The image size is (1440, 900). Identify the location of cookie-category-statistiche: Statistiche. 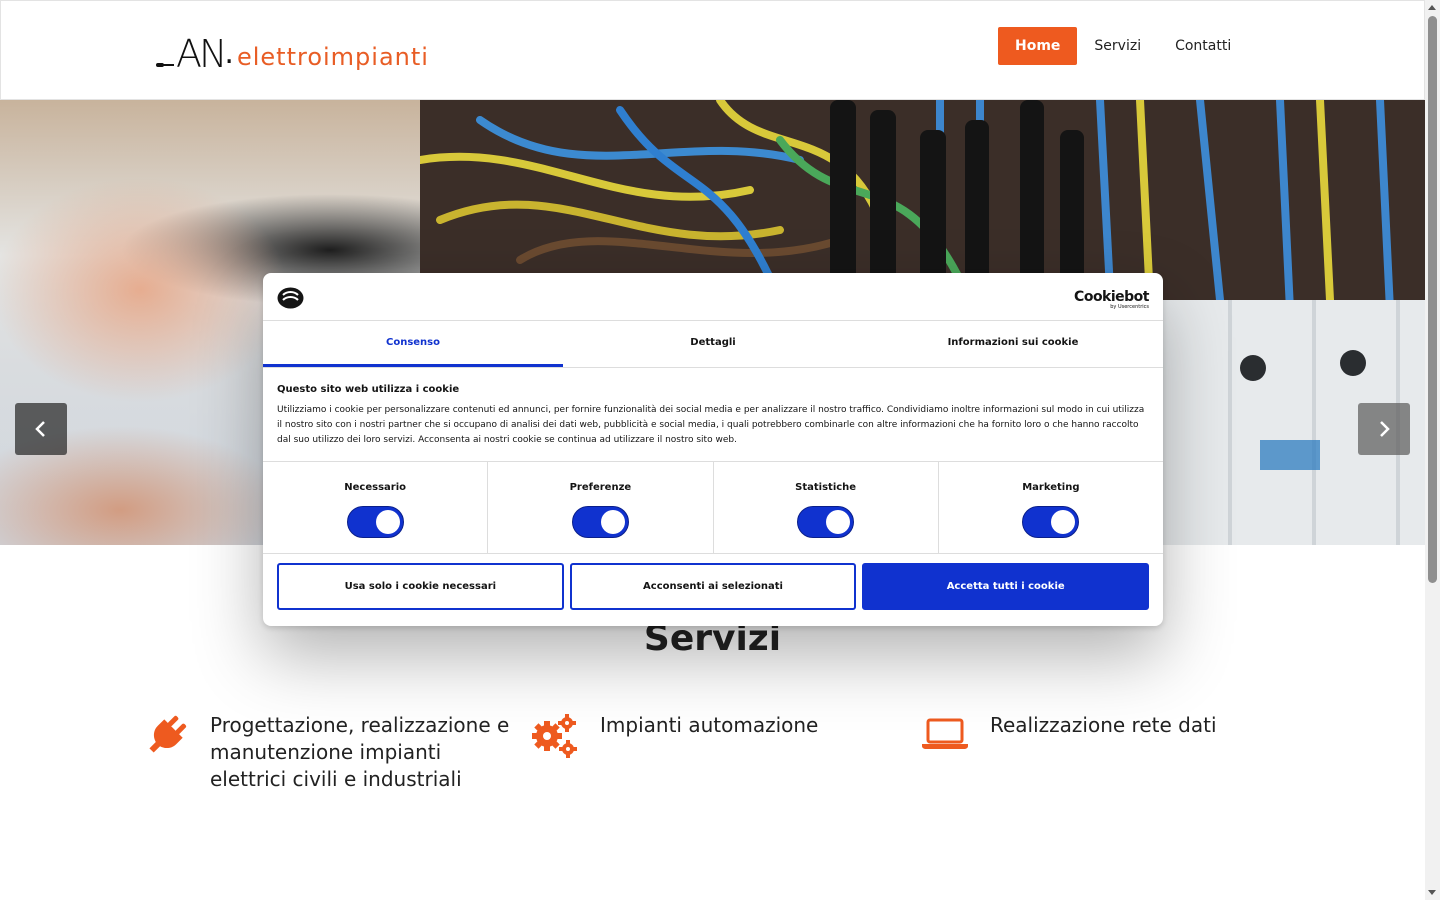
(826, 507).